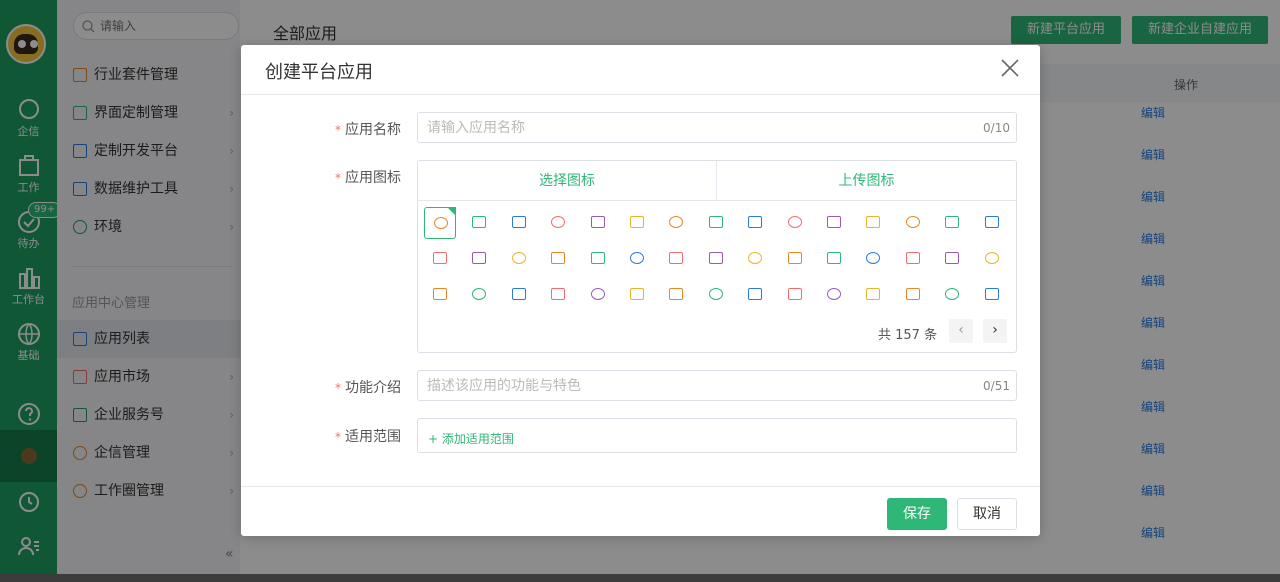 The width and height of the screenshot is (1280, 582). I want to click on app-name-field: 0/10, so click(717, 127).